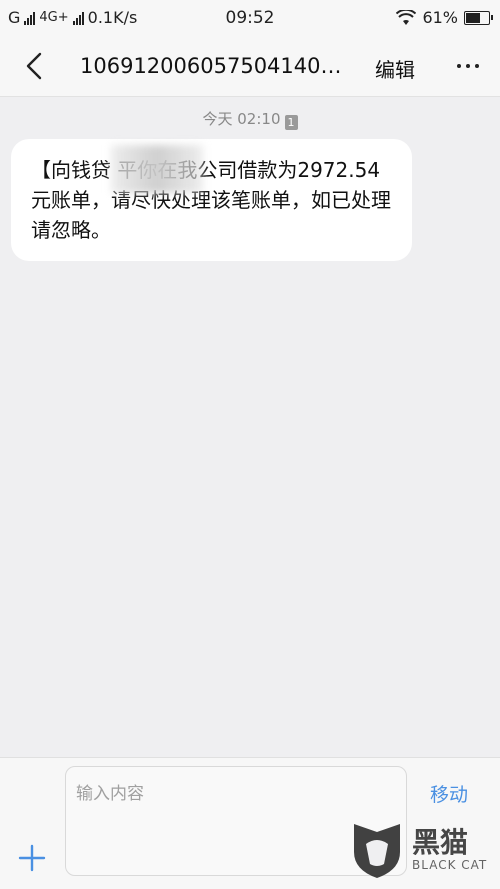 Image resolution: width=500 pixels, height=889 pixels. What do you see at coordinates (377, 851) in the screenshot?
I see `cat-shield-icon` at bounding box center [377, 851].